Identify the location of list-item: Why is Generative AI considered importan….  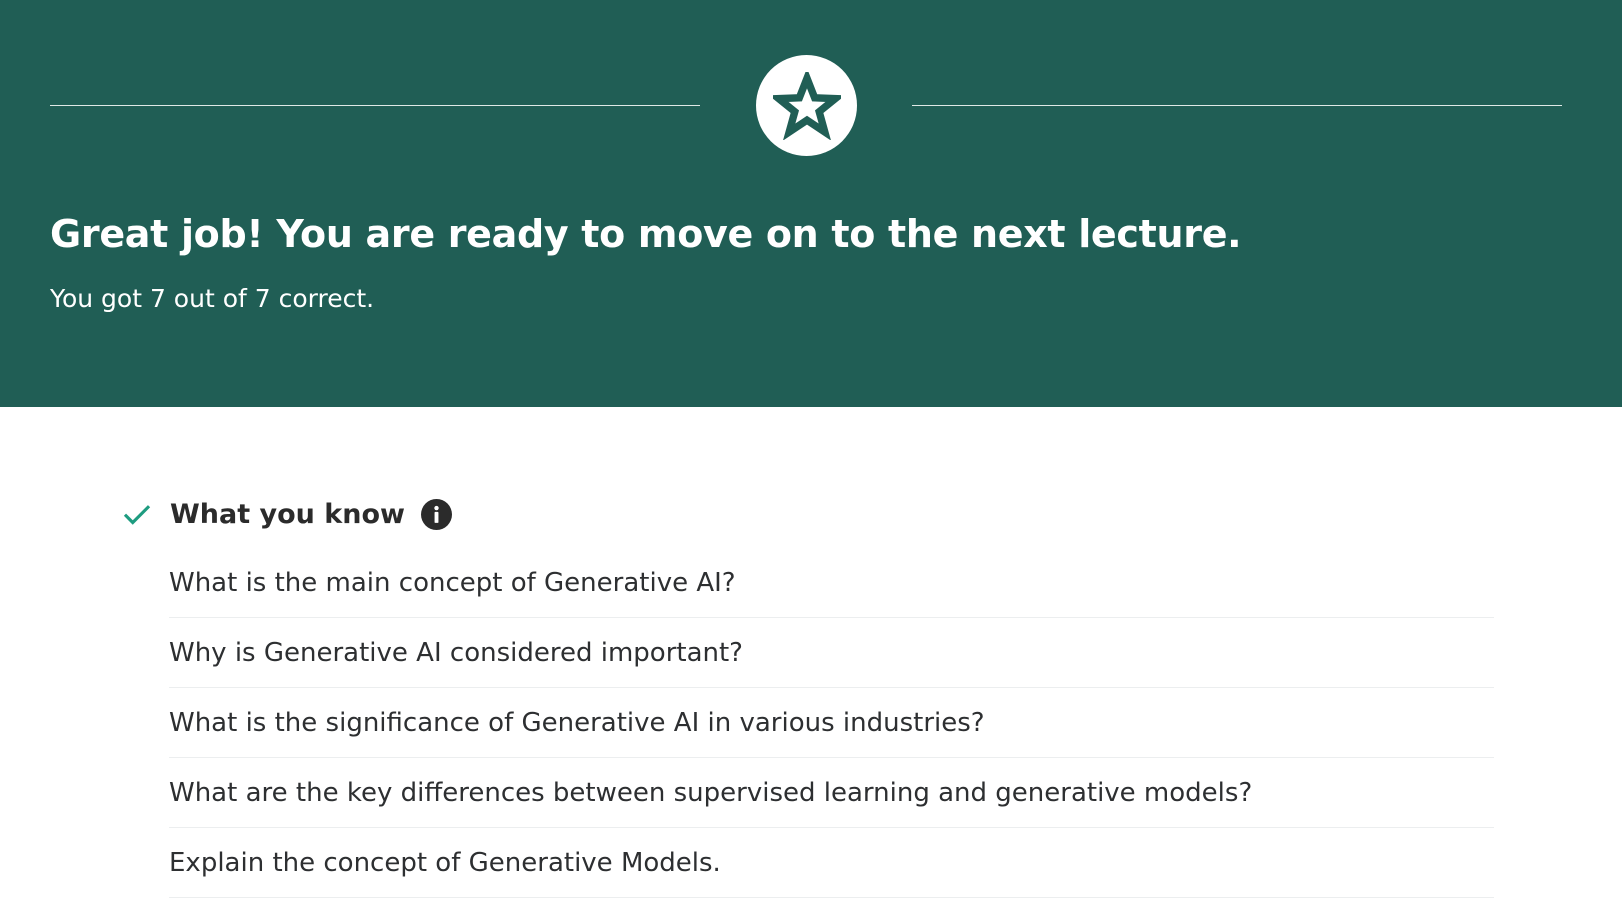
(831, 653).